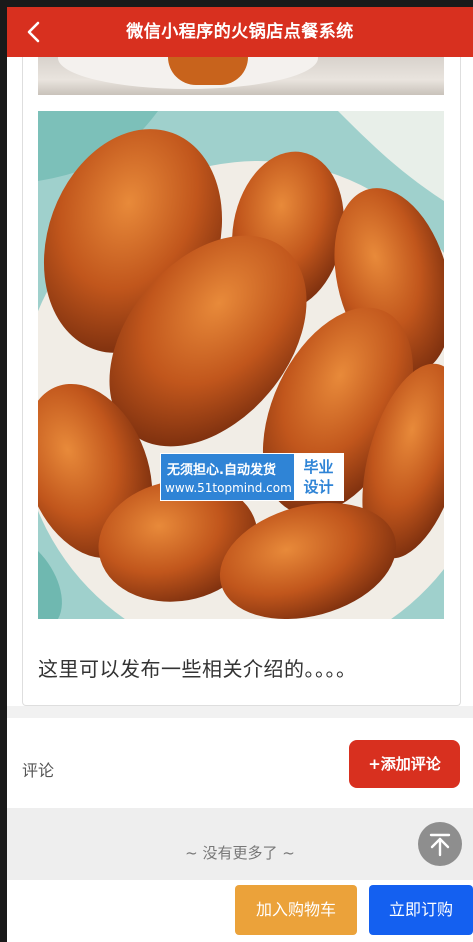  I want to click on bottom-action-bar: 加入购物车 立即订购, so click(240, 911).